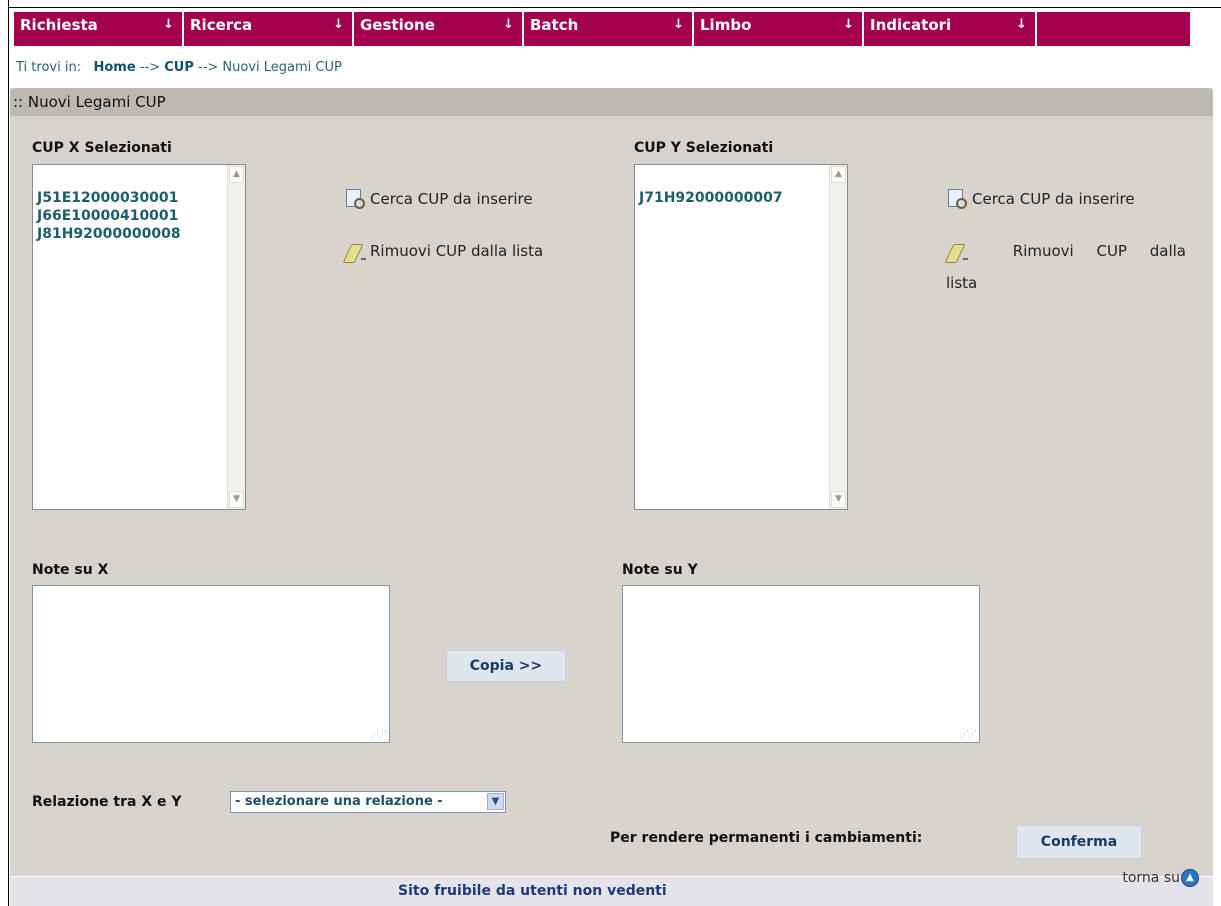 Image resolution: width=1221 pixels, height=906 pixels. What do you see at coordinates (439, 29) in the screenshot?
I see `nav-gestione: Gestione ↓` at bounding box center [439, 29].